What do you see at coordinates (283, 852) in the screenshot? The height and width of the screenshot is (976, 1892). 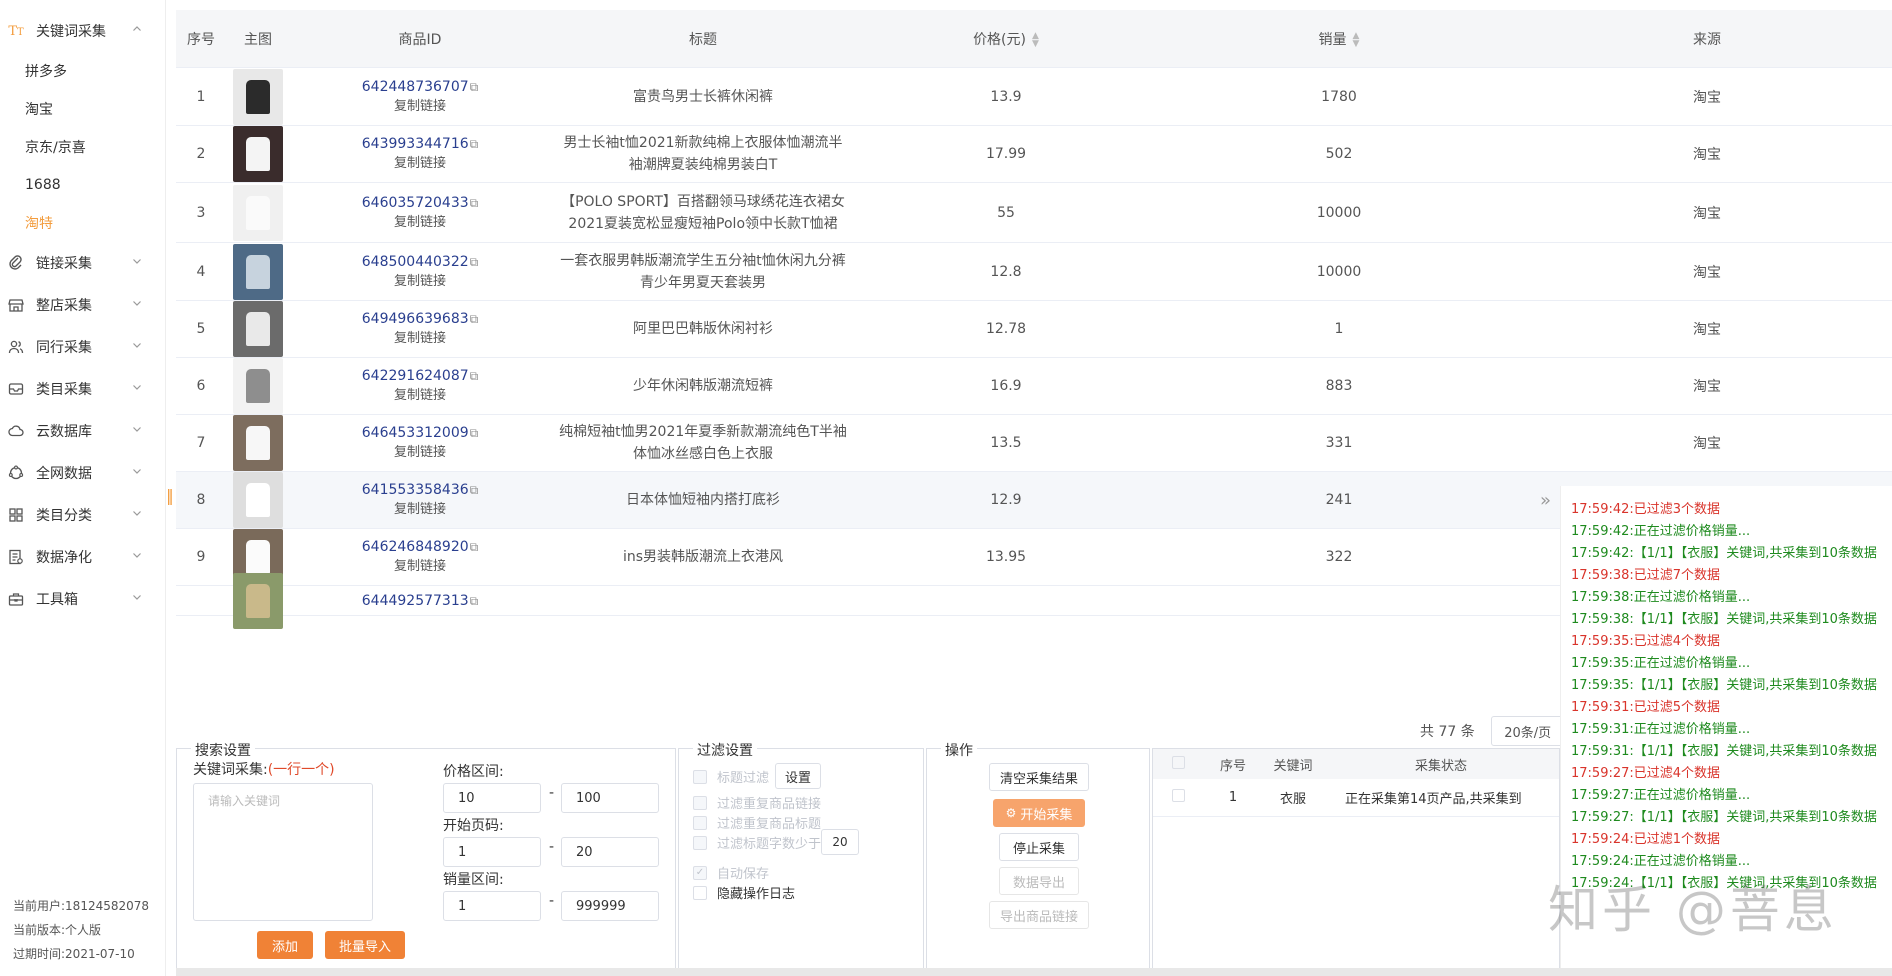 I see `keyword-textarea: 请输入关键词` at bounding box center [283, 852].